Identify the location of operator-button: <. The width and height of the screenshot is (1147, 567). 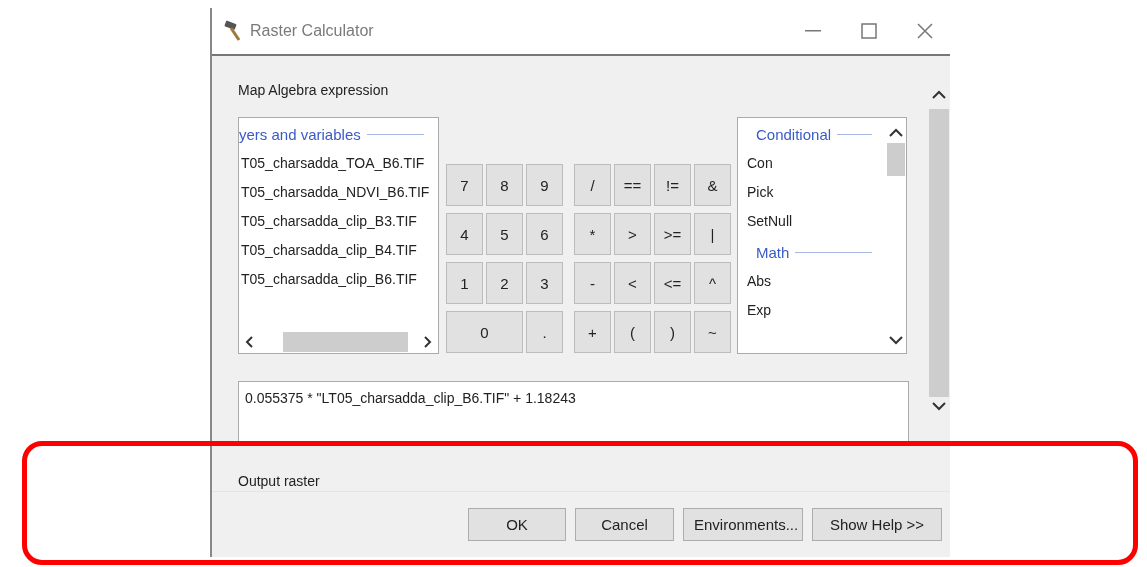
(632, 283).